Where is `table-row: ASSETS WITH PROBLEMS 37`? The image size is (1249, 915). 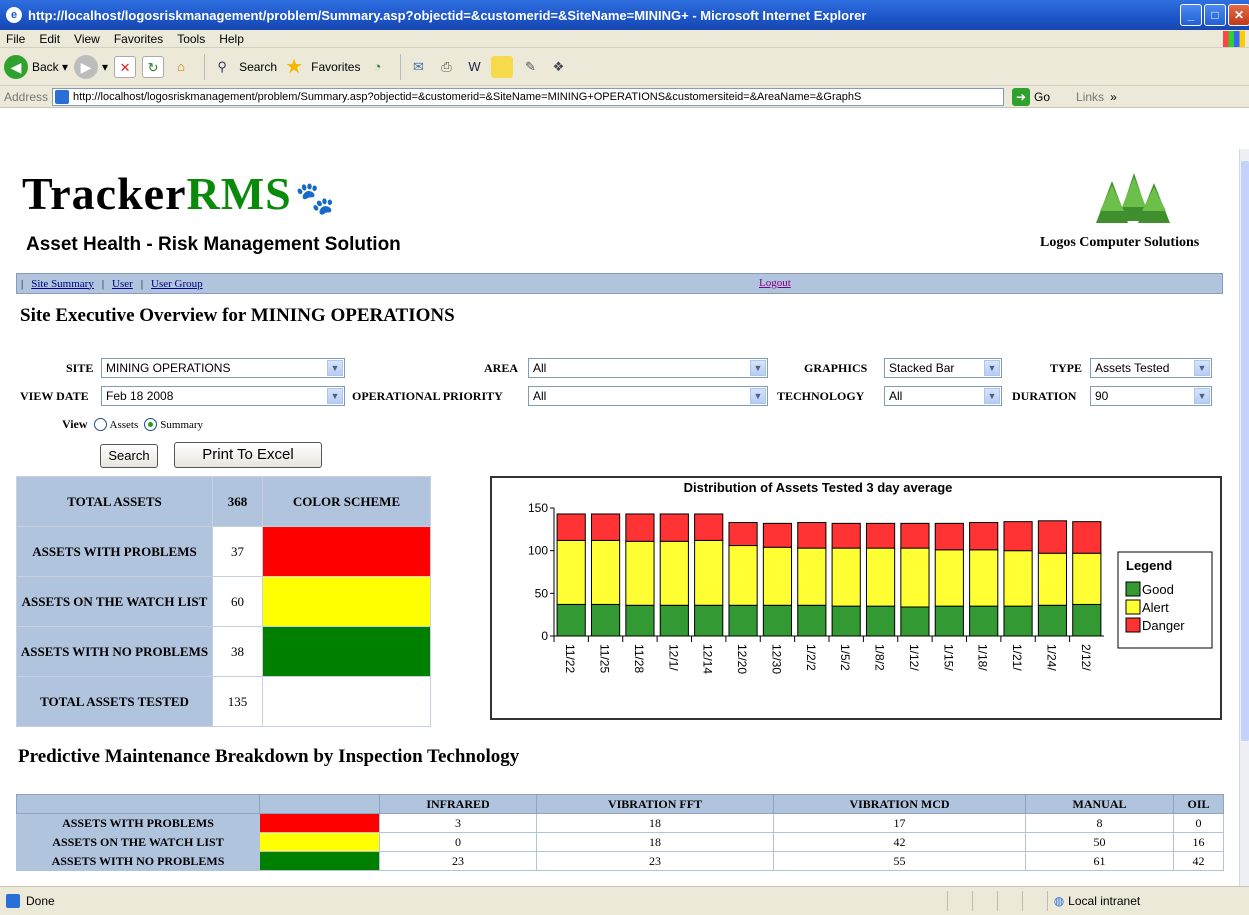 table-row: ASSETS WITH PROBLEMS 37 is located at coordinates (223, 551).